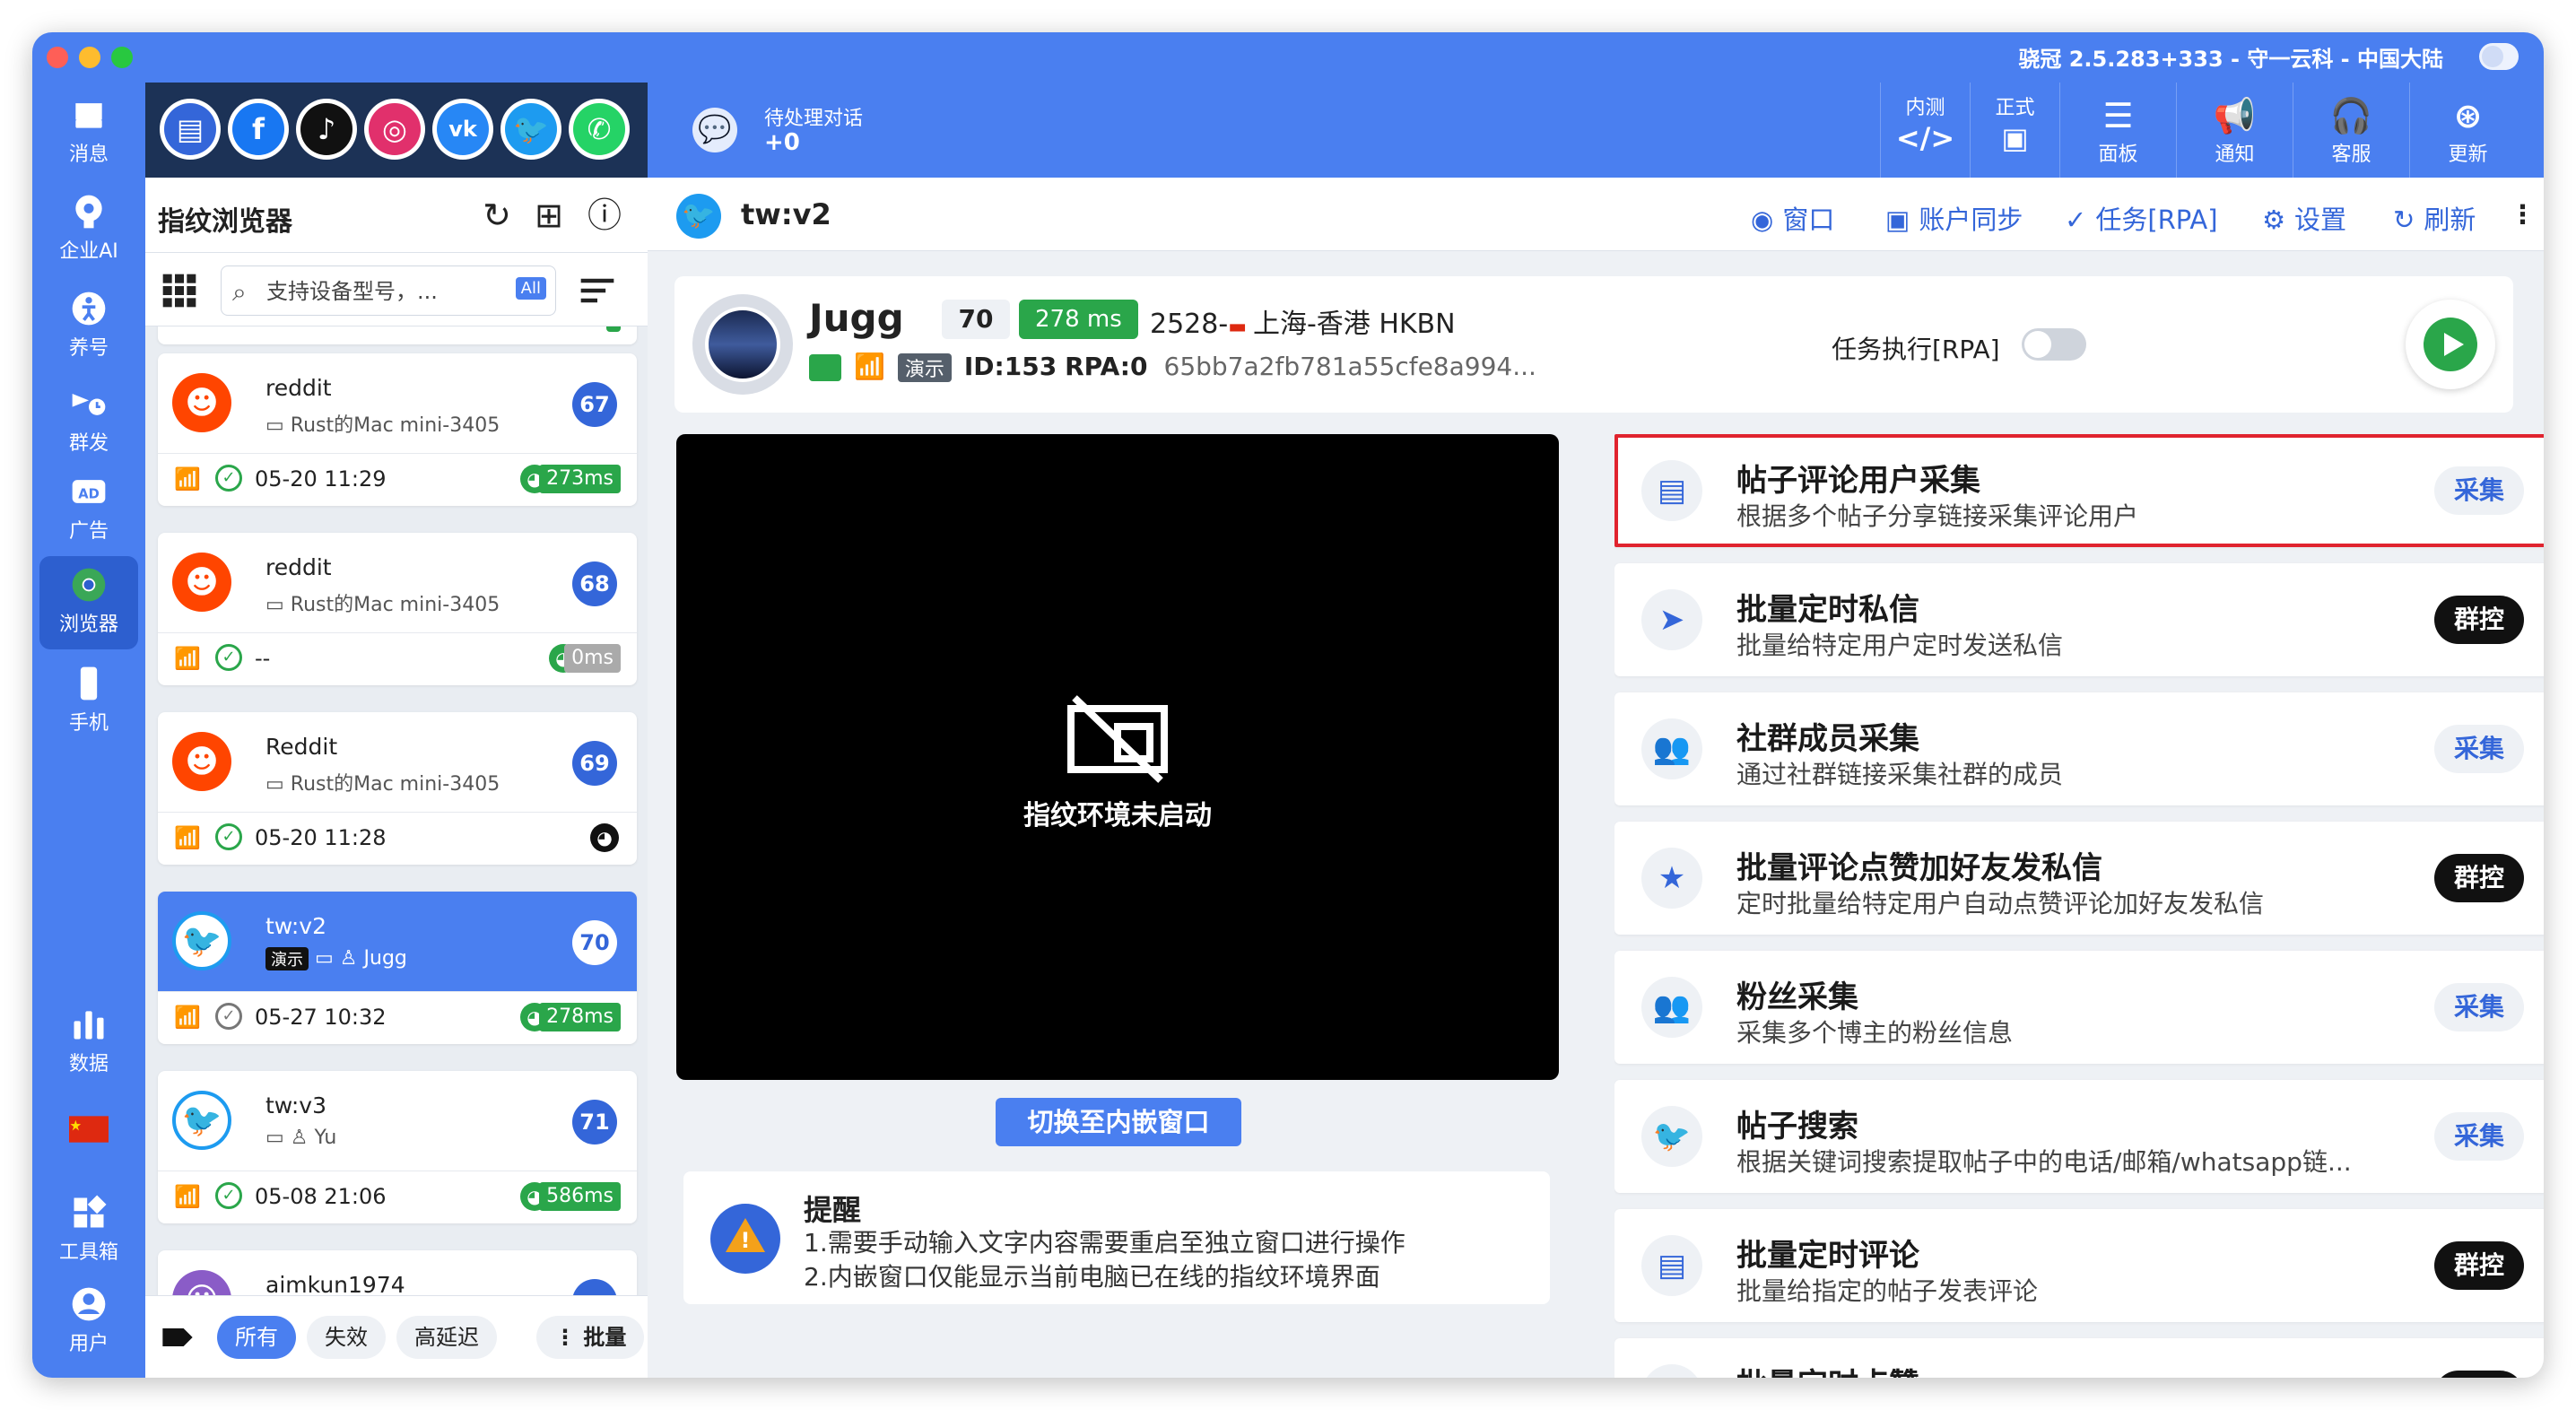 The height and width of the screenshot is (1410, 2576). I want to click on window-action: ◉ 窗口, so click(1792, 218).